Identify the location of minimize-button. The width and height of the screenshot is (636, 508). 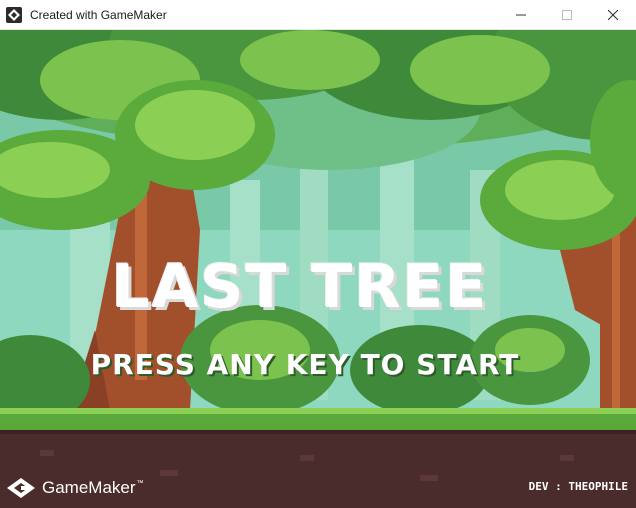
(521, 15).